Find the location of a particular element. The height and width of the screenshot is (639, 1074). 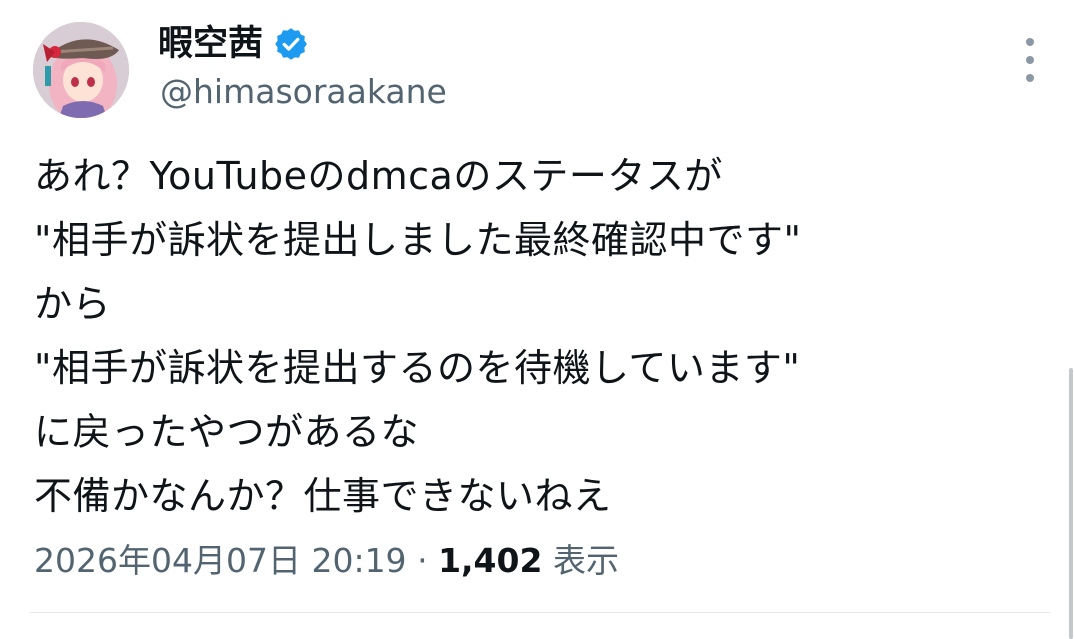

display-name: 暇空茜 is located at coordinates (210, 44).